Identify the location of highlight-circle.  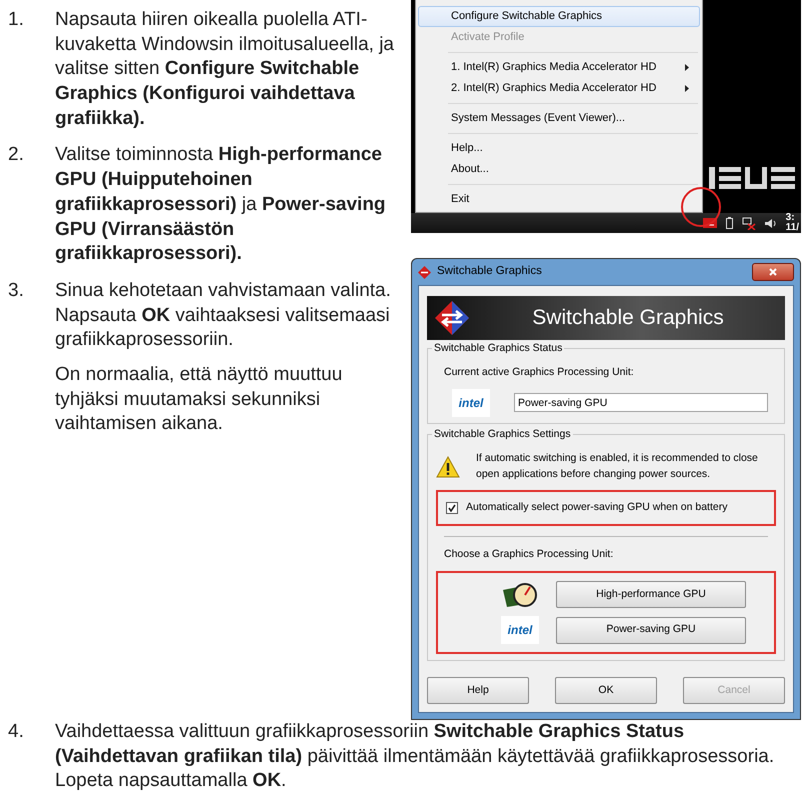
(701, 207).